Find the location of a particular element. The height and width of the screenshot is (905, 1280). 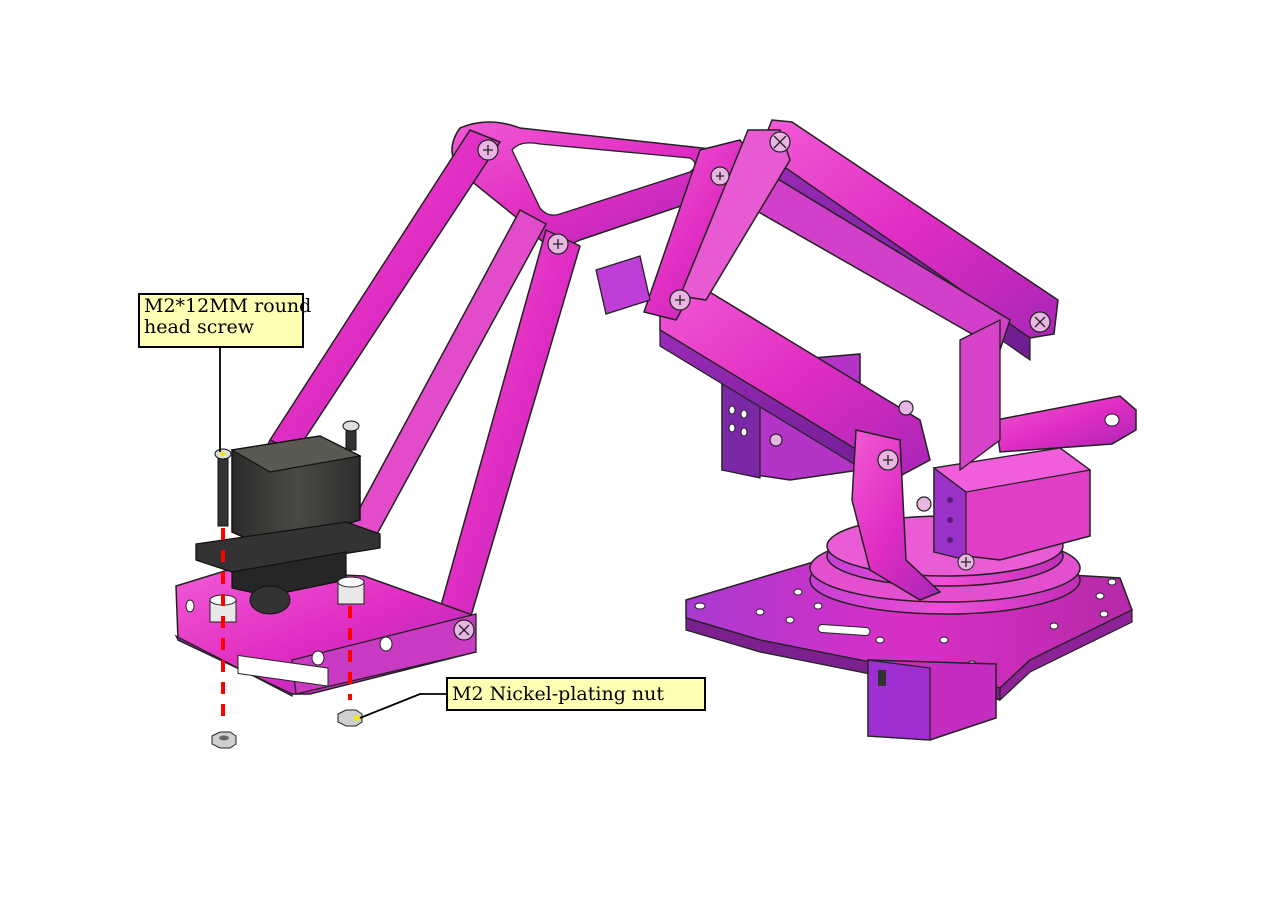

spacer-right is located at coordinates (351, 590).